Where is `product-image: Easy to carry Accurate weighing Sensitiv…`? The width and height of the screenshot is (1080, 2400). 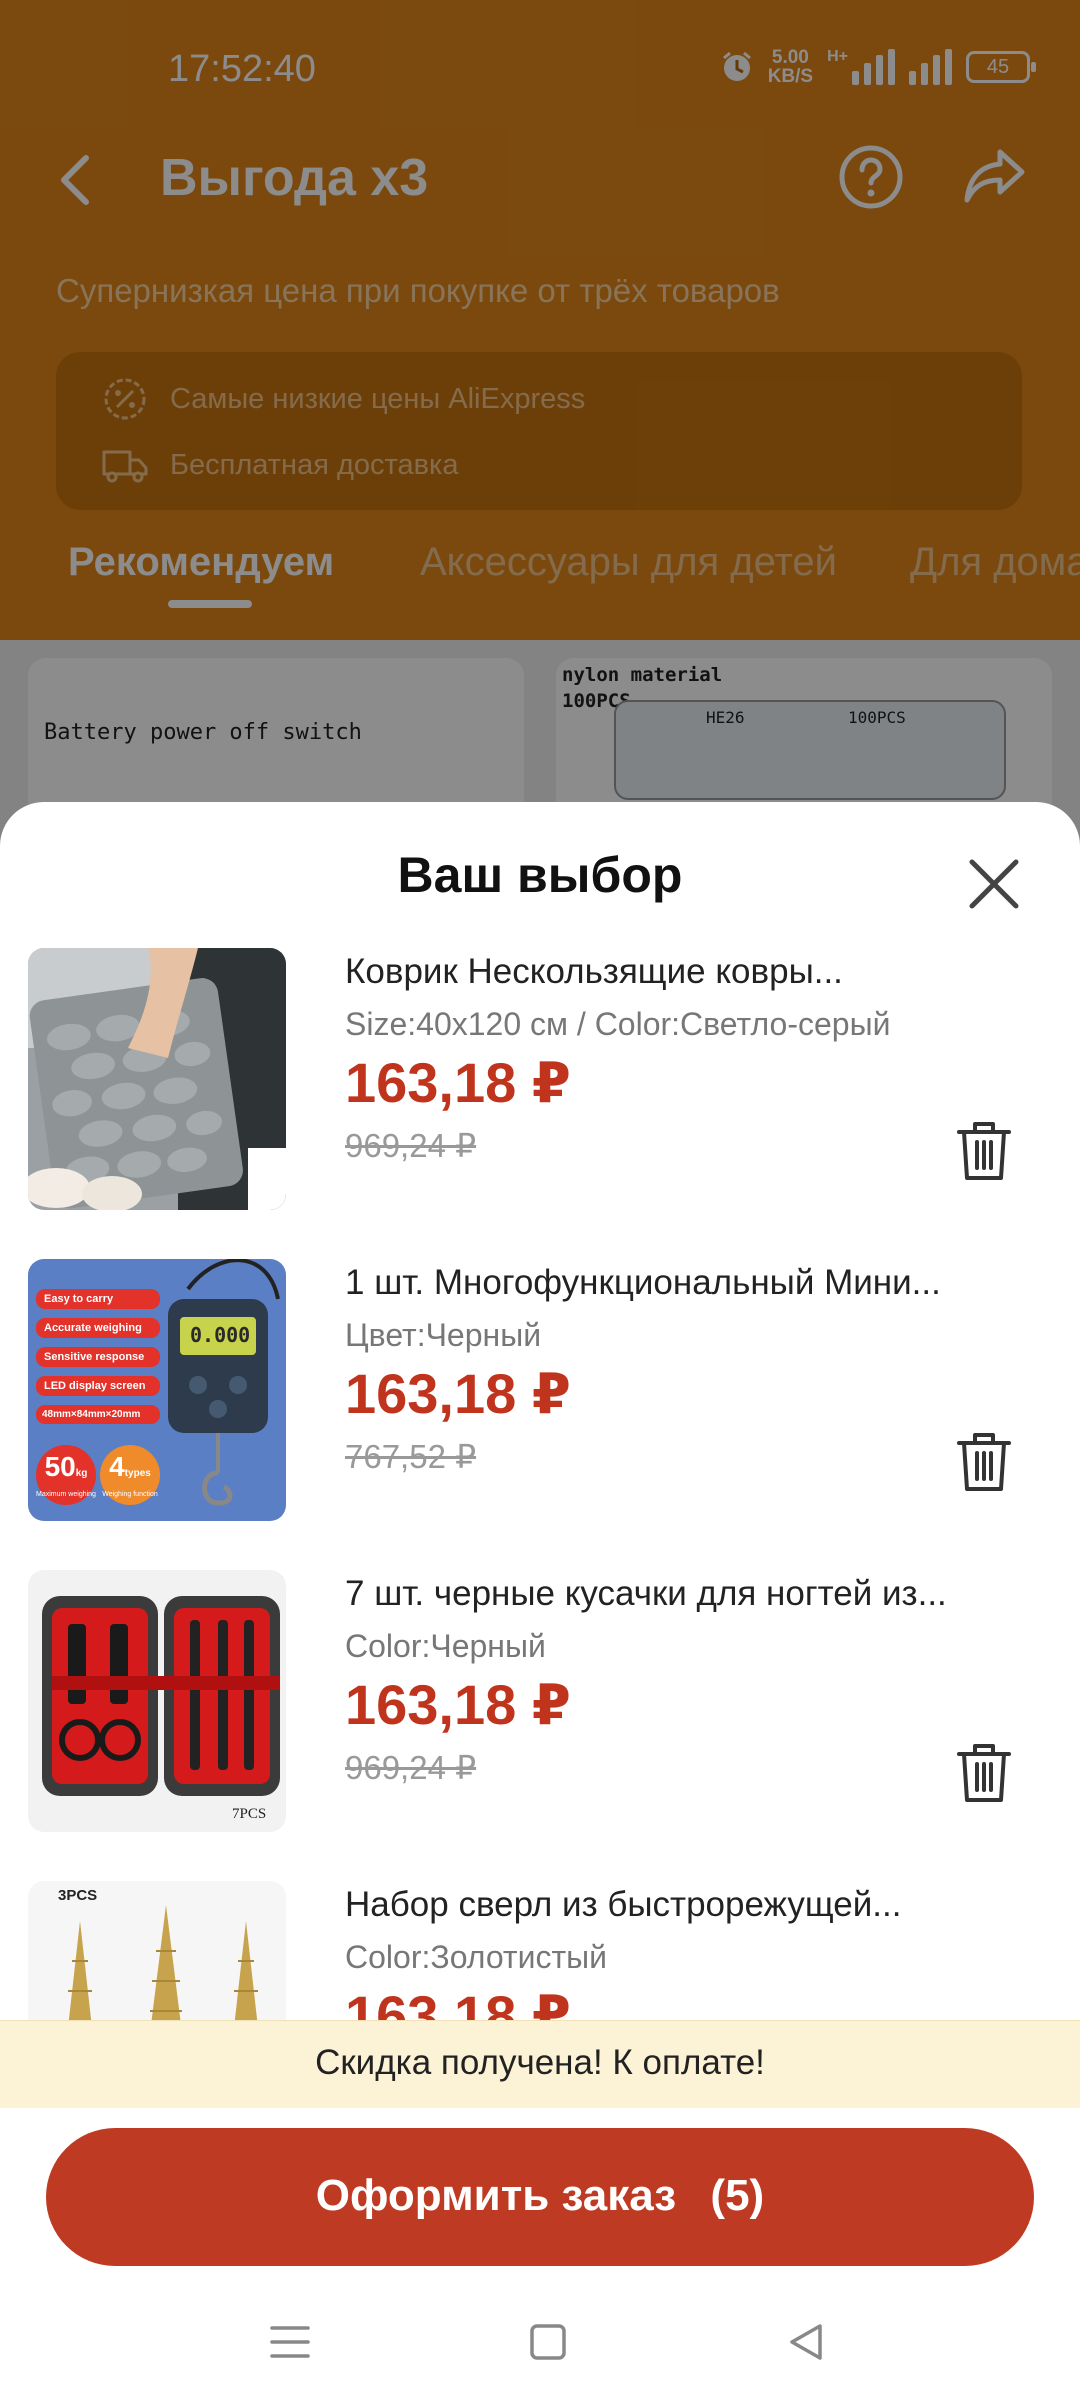 product-image: Easy to carry Accurate weighing Sensitiv… is located at coordinates (157, 1390).